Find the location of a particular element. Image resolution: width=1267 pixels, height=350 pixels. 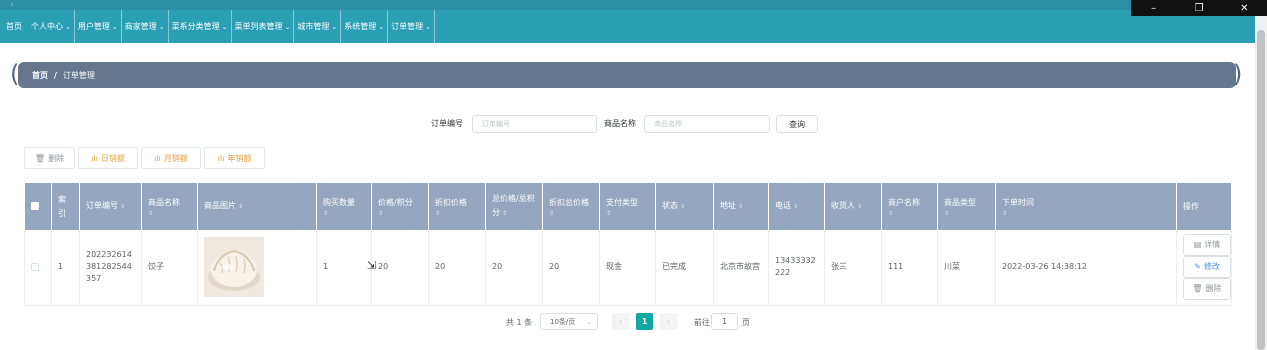

edit-button: ✎ 修改 is located at coordinates (1207, 267).